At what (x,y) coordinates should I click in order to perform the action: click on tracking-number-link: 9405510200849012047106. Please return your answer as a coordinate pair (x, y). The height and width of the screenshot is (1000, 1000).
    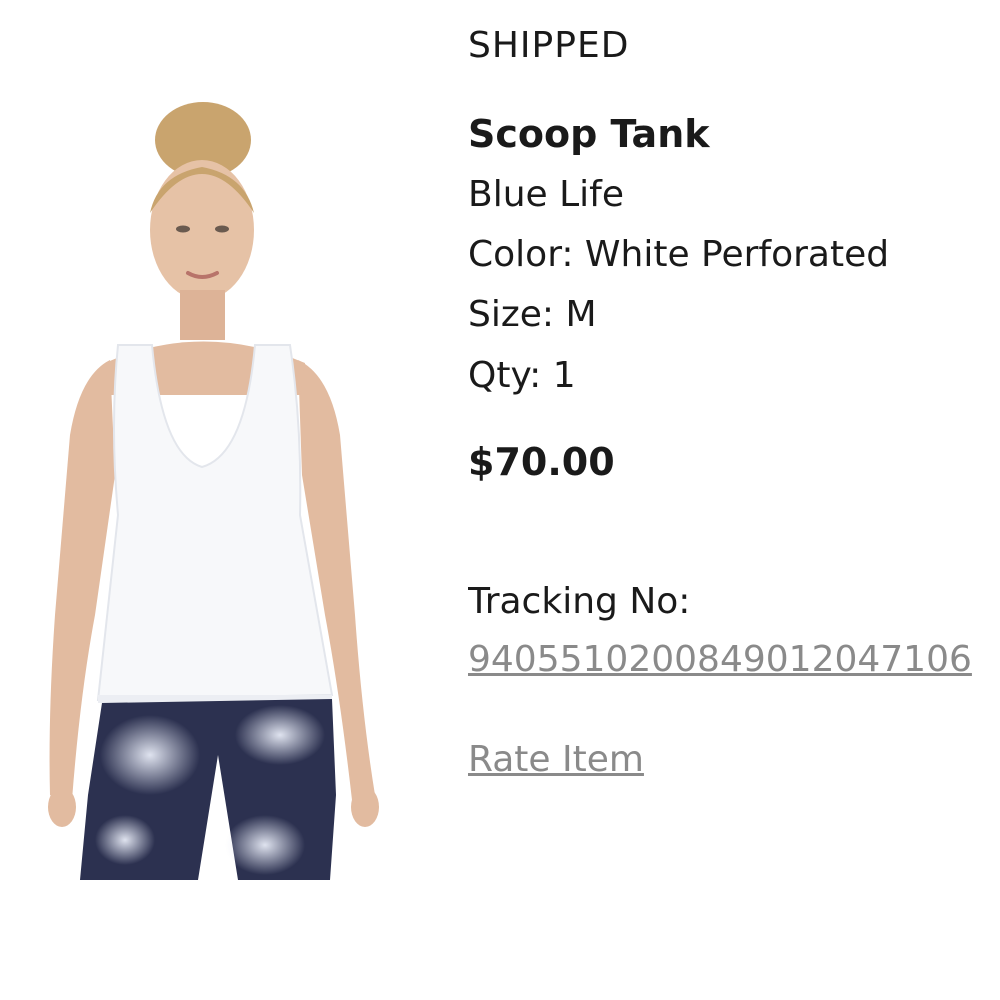
    Looking at the image, I should click on (720, 660).